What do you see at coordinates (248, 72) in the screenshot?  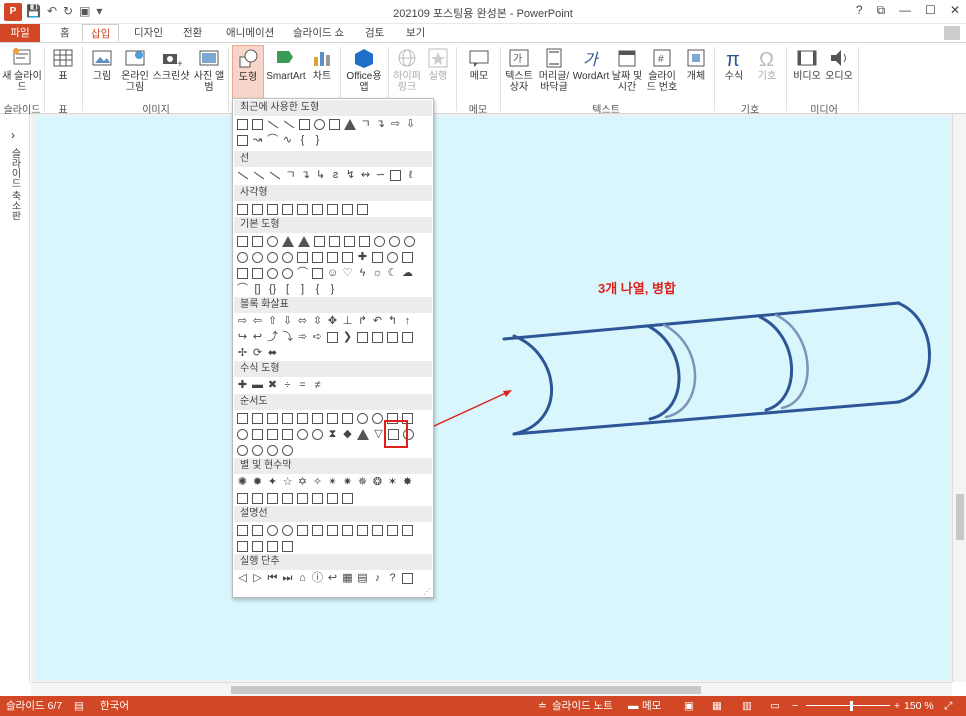 I see `shapes-button: 도형` at bounding box center [248, 72].